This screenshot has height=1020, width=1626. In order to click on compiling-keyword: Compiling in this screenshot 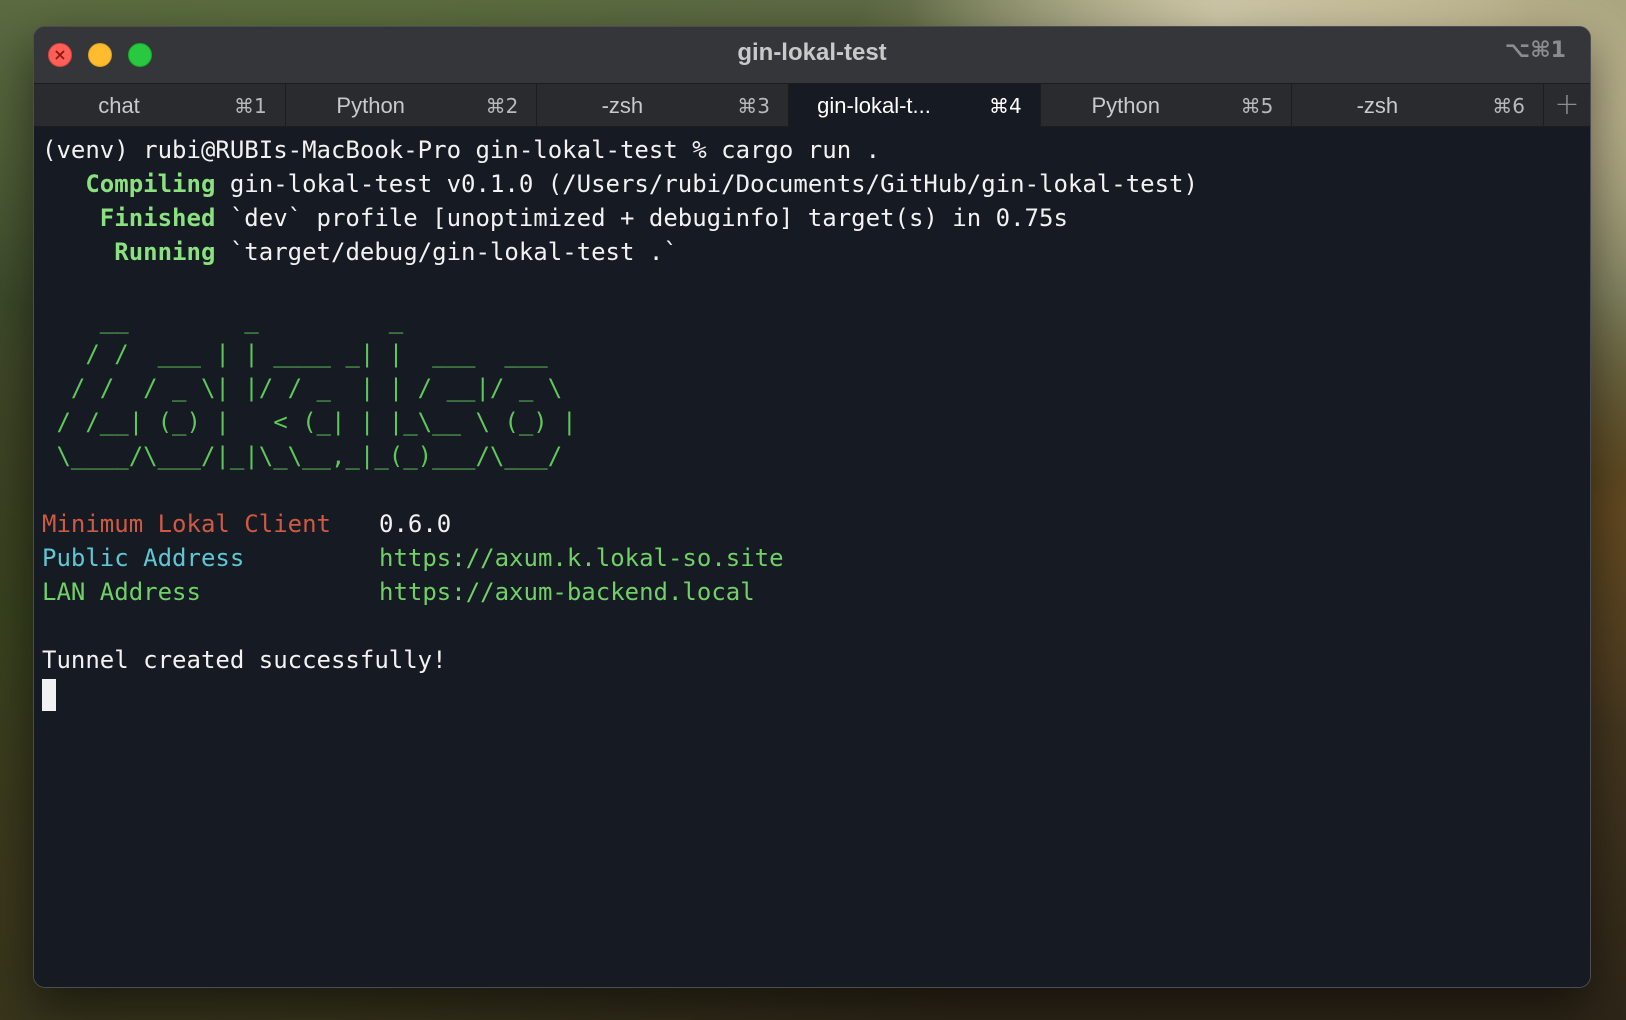, I will do `click(150, 184)`.